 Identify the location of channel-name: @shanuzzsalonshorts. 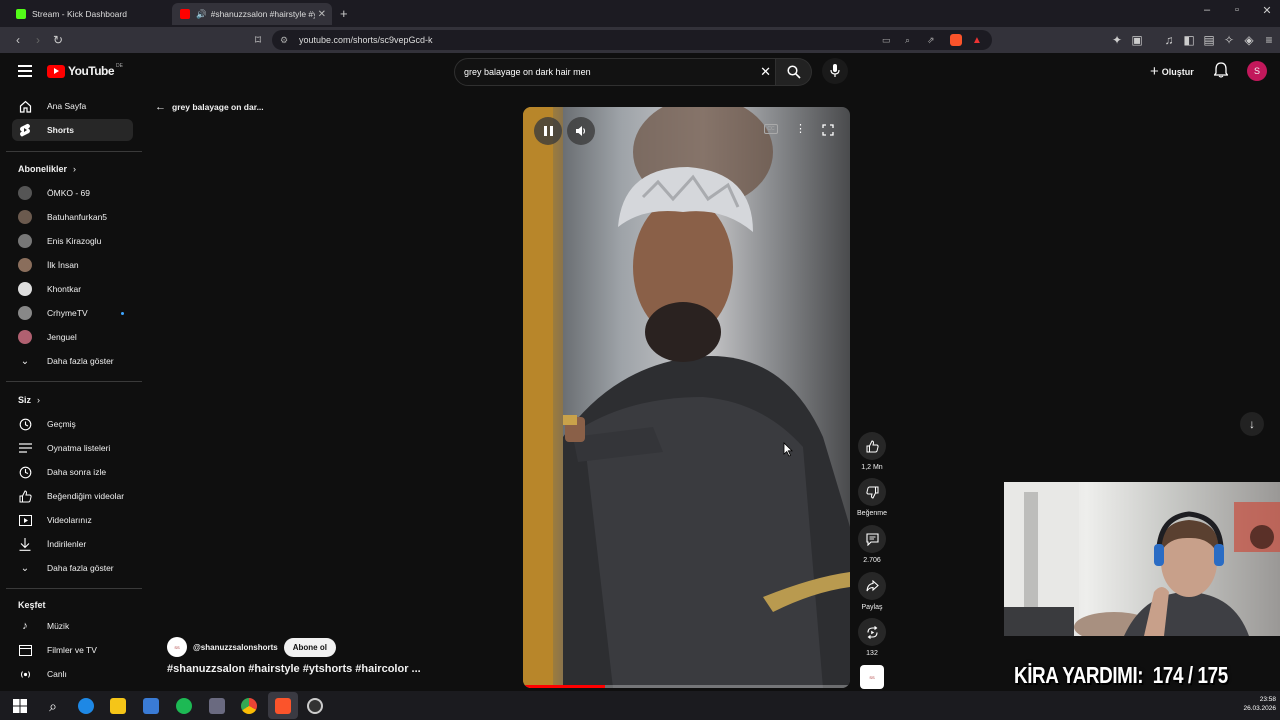
(235, 647).